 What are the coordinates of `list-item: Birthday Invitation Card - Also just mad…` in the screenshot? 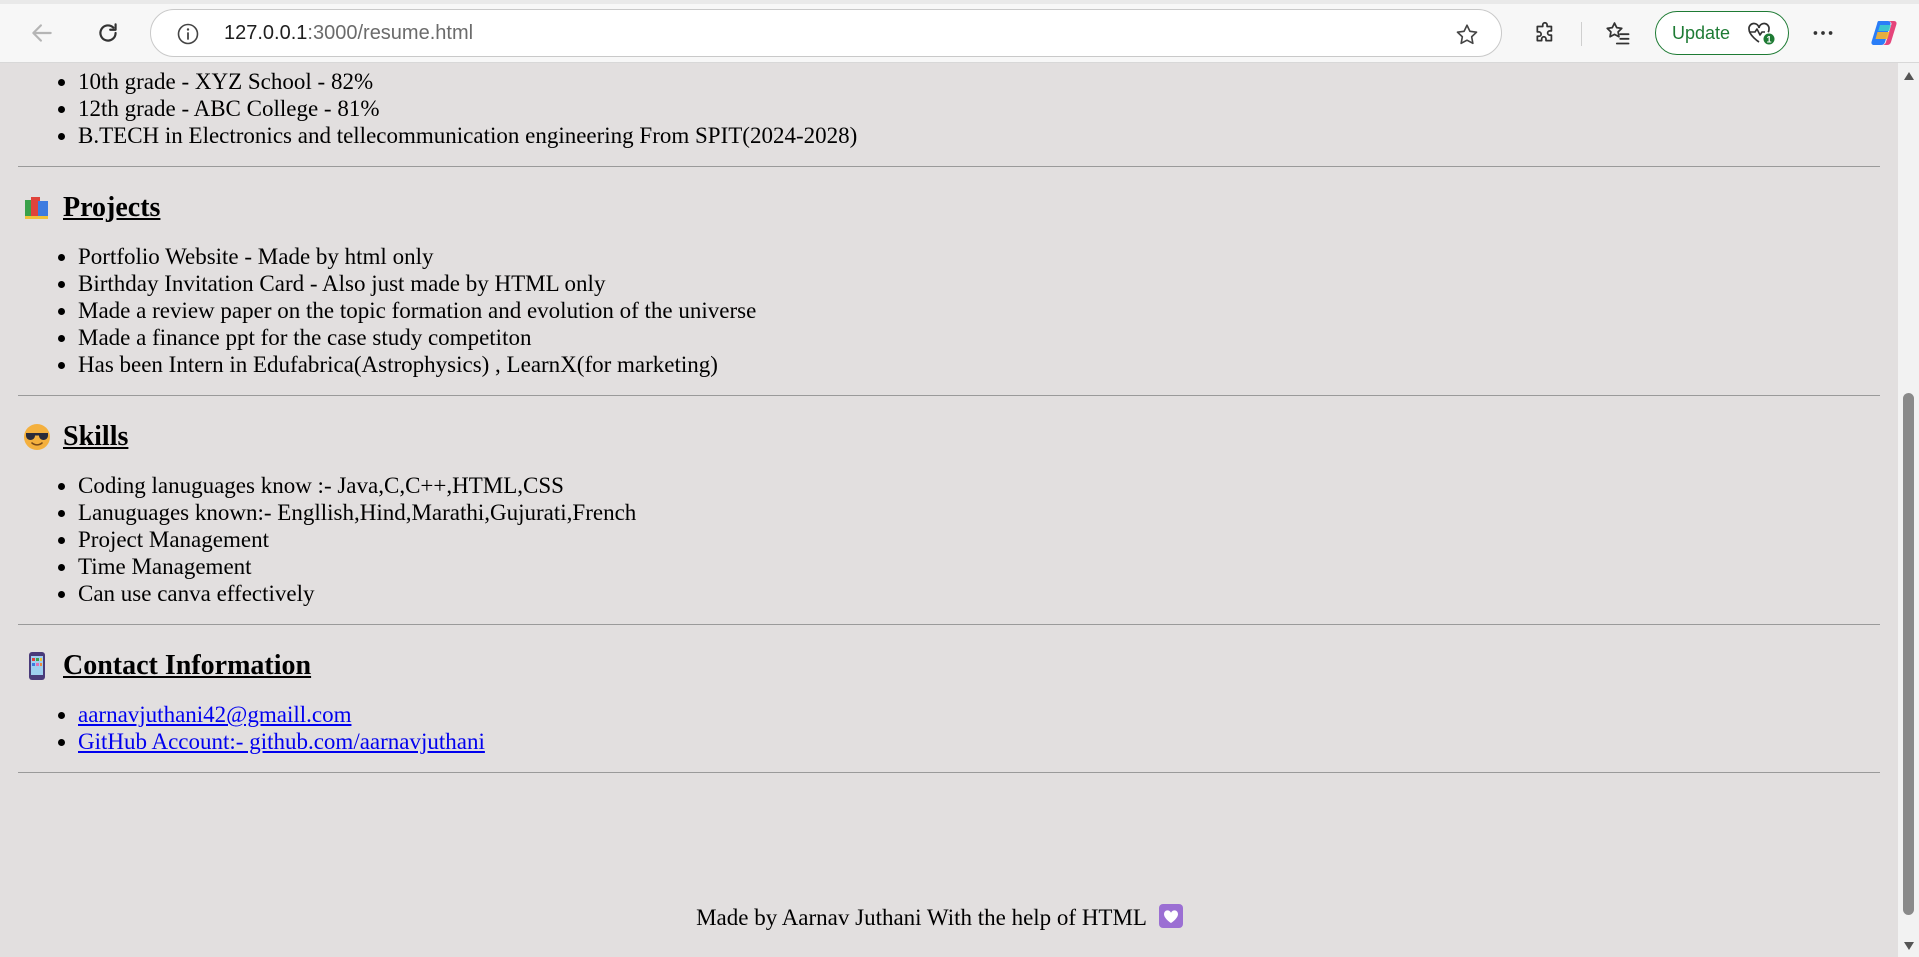 It's located at (979, 283).